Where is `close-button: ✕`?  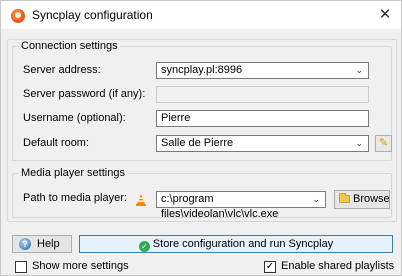
close-button: ✕ is located at coordinates (385, 15).